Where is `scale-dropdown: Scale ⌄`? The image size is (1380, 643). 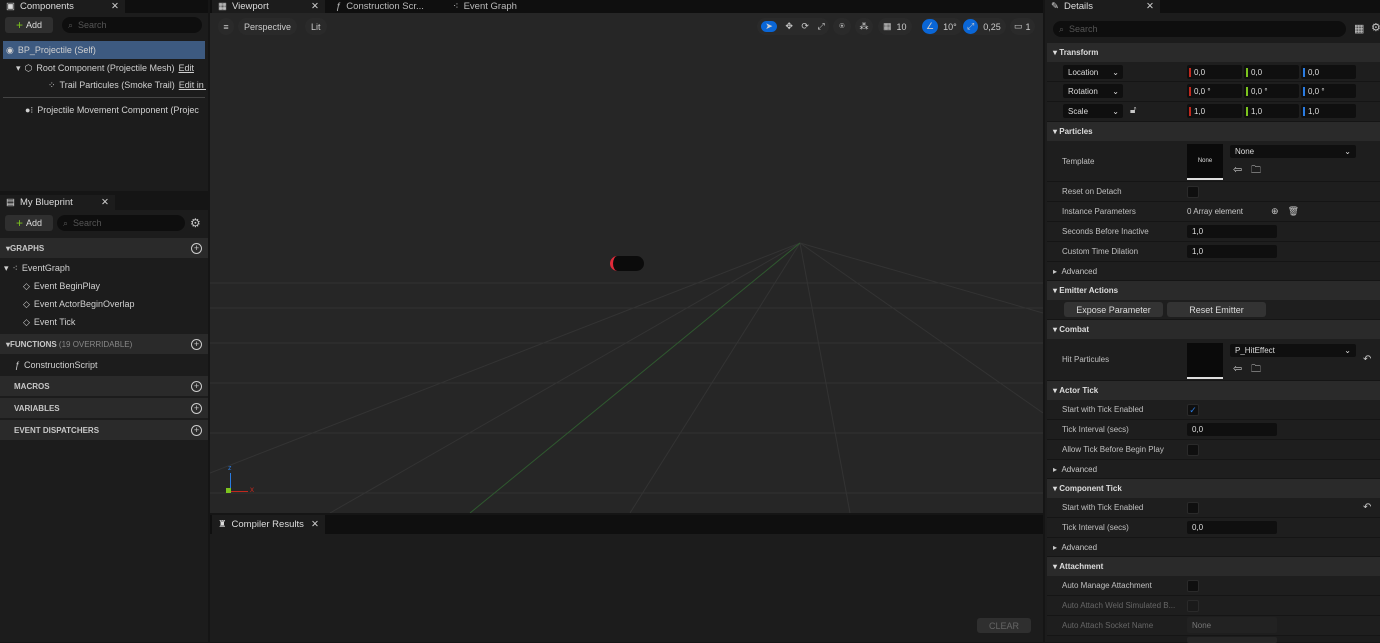 scale-dropdown: Scale ⌄ is located at coordinates (1093, 111).